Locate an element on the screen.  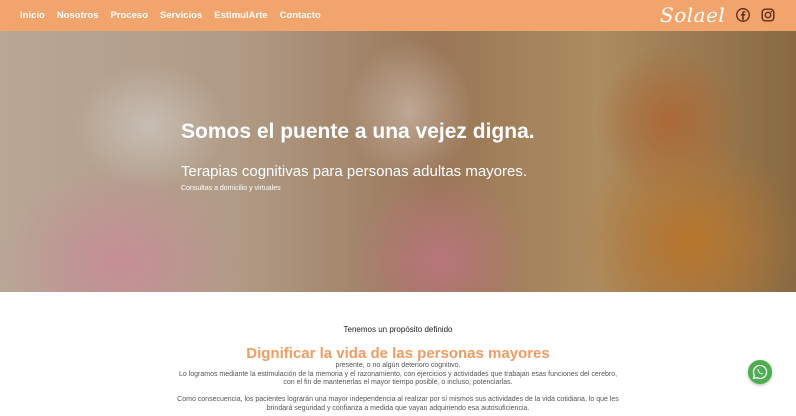
nav-link-estimularte: EstimulArte is located at coordinates (240, 15).